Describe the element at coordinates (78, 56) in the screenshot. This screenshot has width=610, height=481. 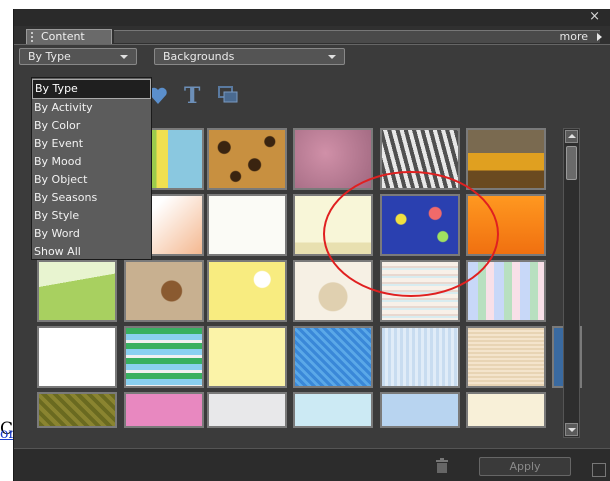
I see `filter-select: By Type` at that location.